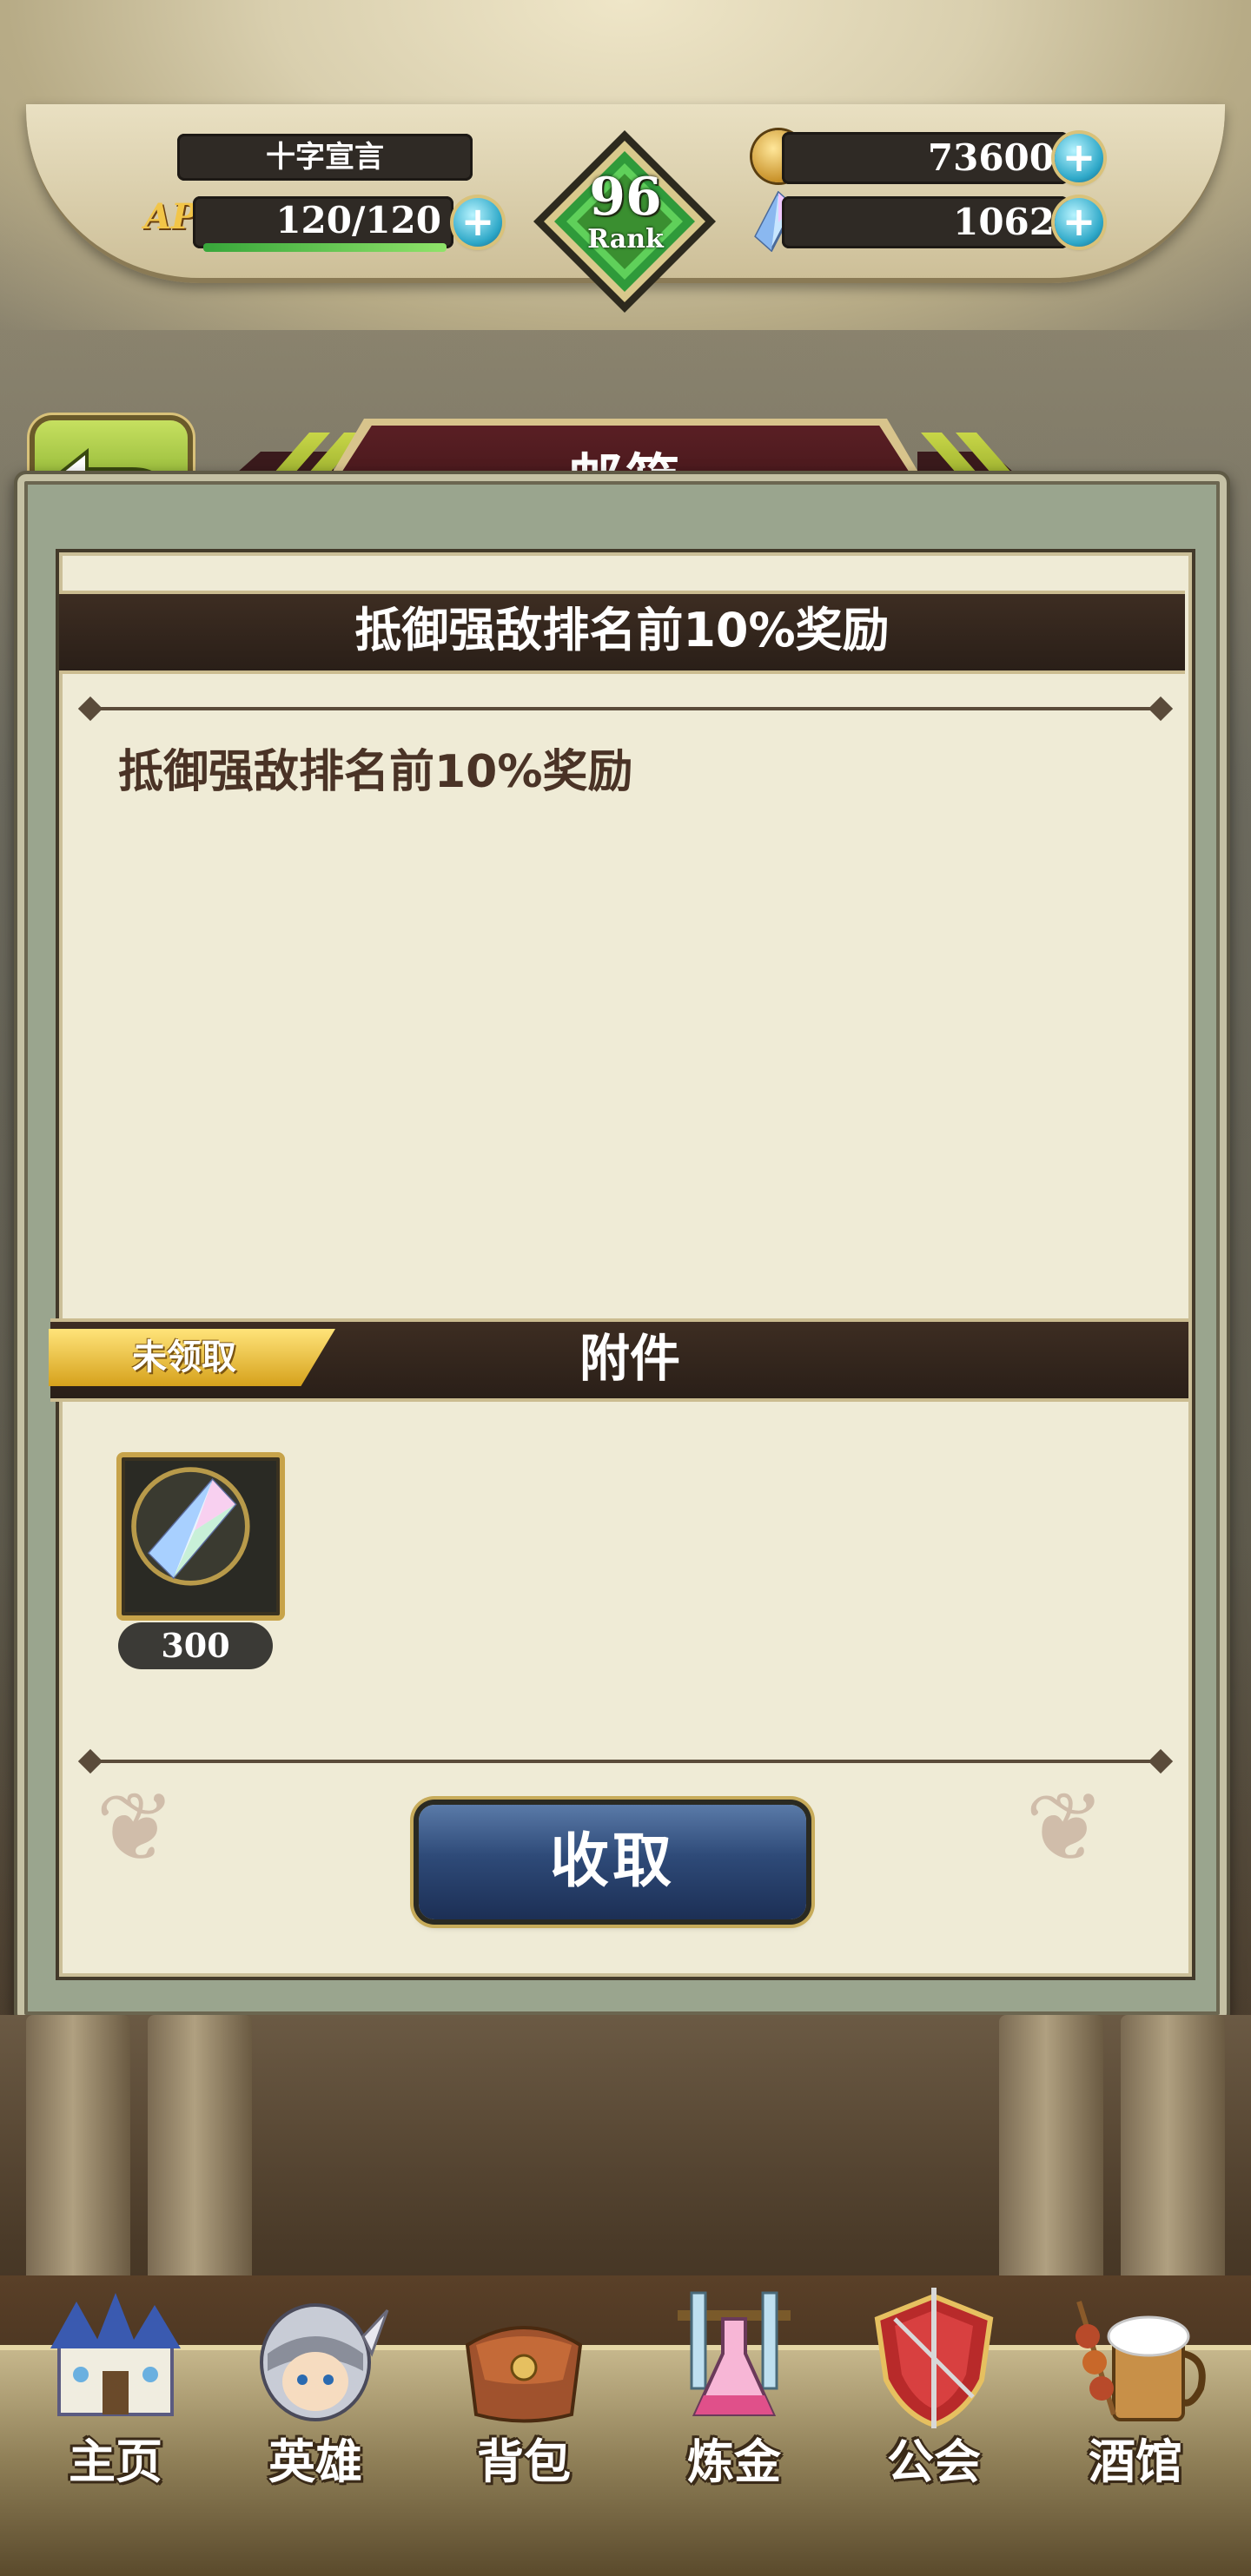  I want to click on crystal-gem-icon, so click(190, 1527).